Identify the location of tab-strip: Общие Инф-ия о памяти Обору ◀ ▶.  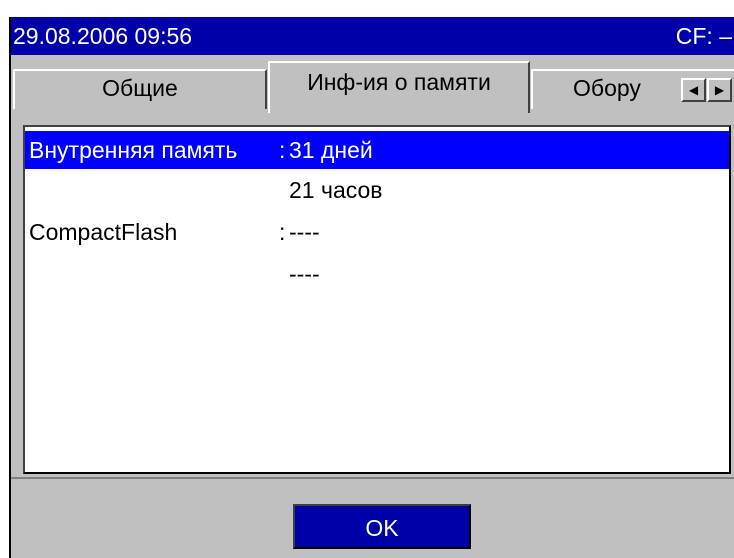
(372, 89).